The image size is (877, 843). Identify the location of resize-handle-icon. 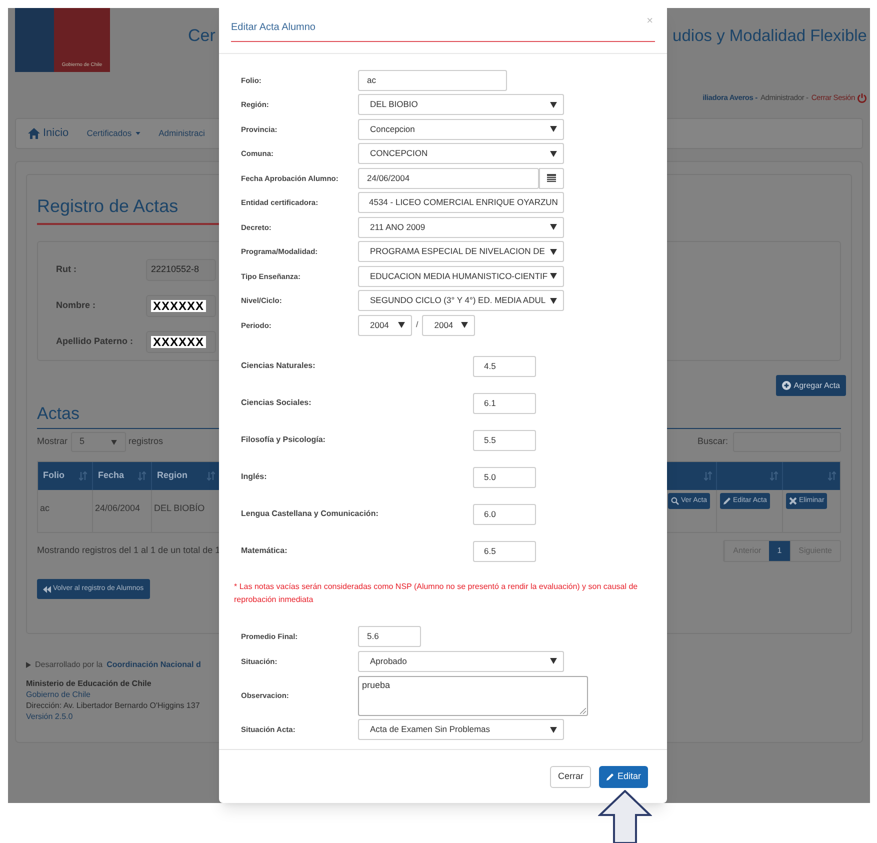
(583, 711).